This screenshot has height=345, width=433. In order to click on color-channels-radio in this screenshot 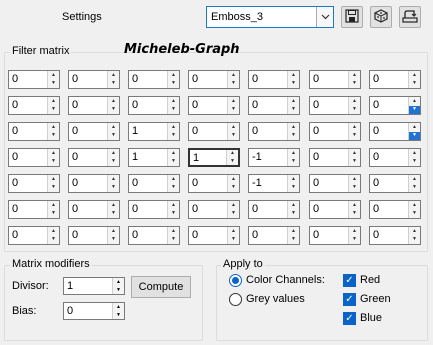, I will do `click(235, 280)`.